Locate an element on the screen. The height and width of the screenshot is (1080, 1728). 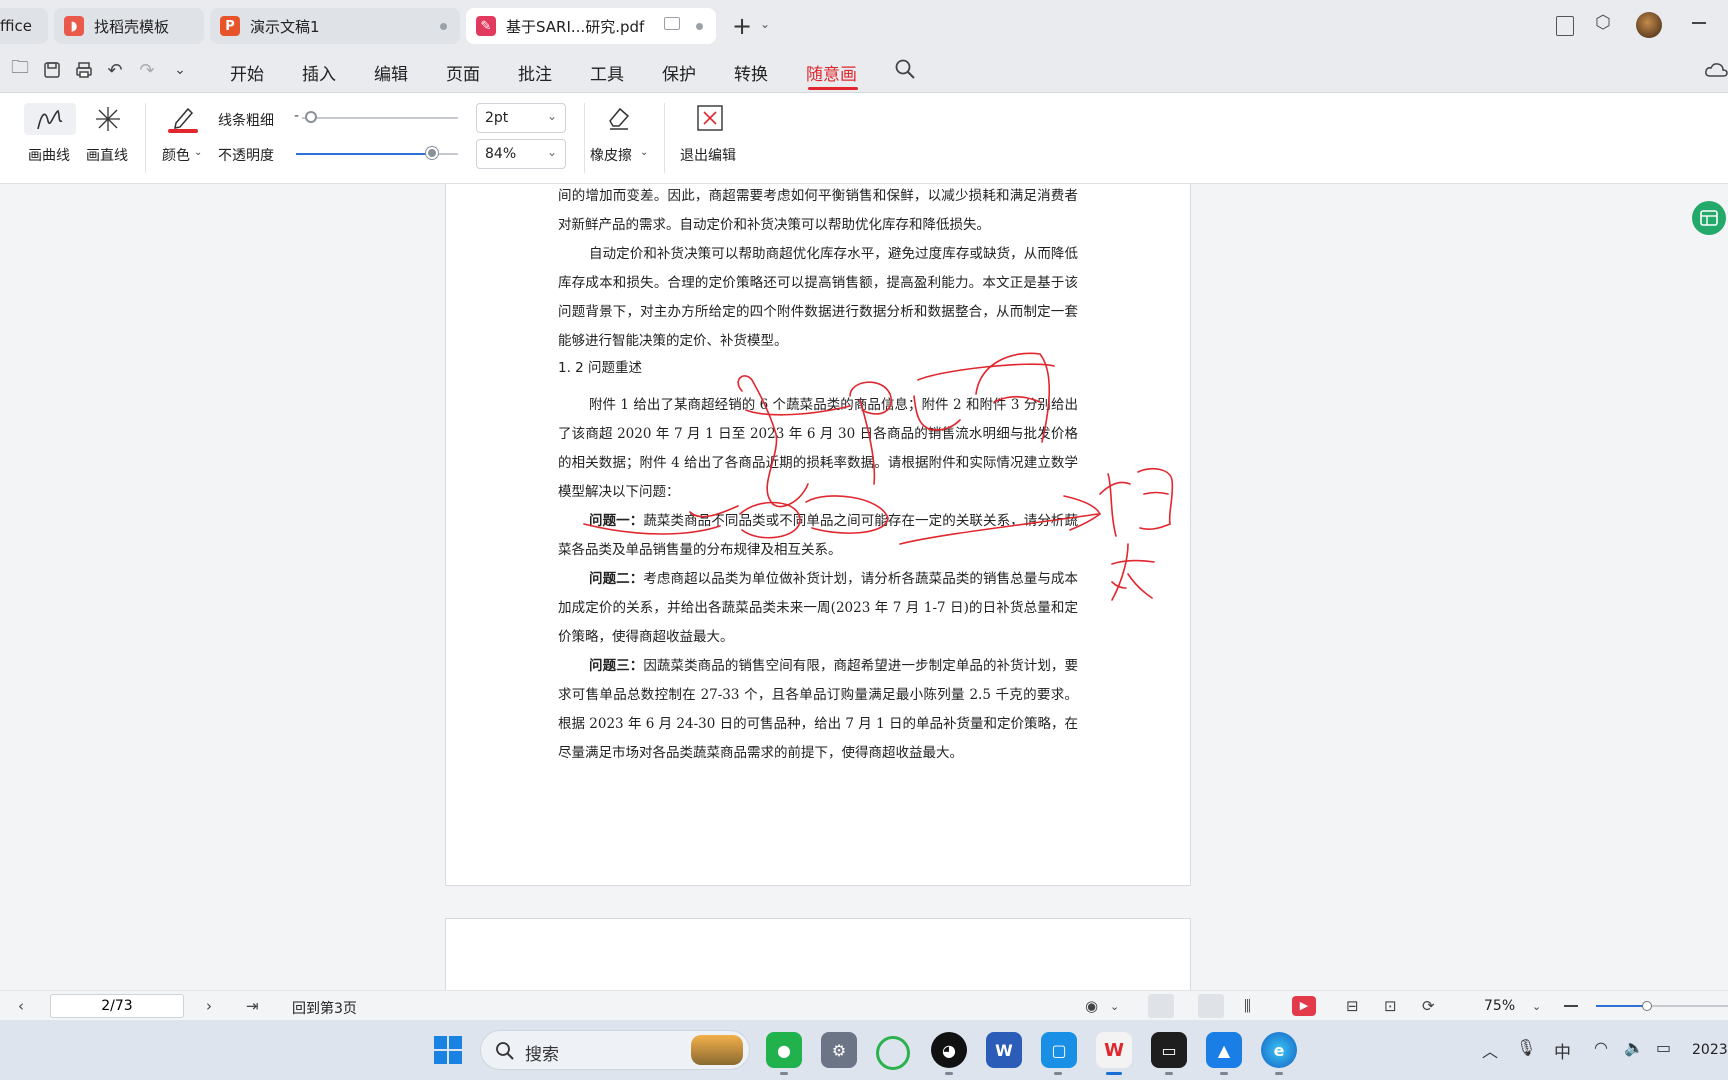
prev-page-icon: ‹ is located at coordinates (21, 1006).